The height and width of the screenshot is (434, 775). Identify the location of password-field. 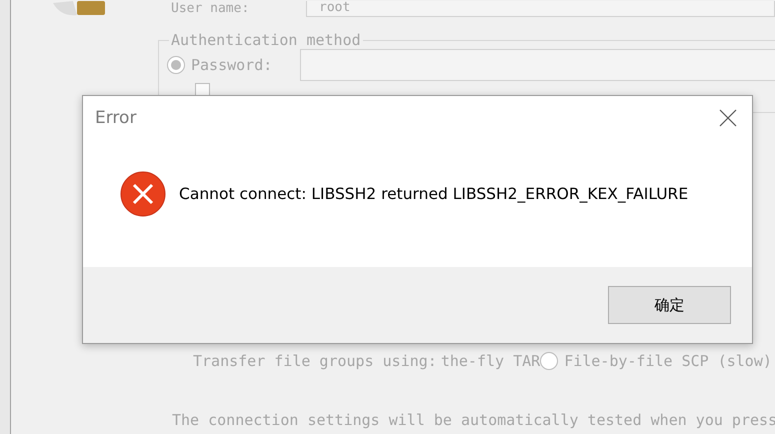
(537, 65).